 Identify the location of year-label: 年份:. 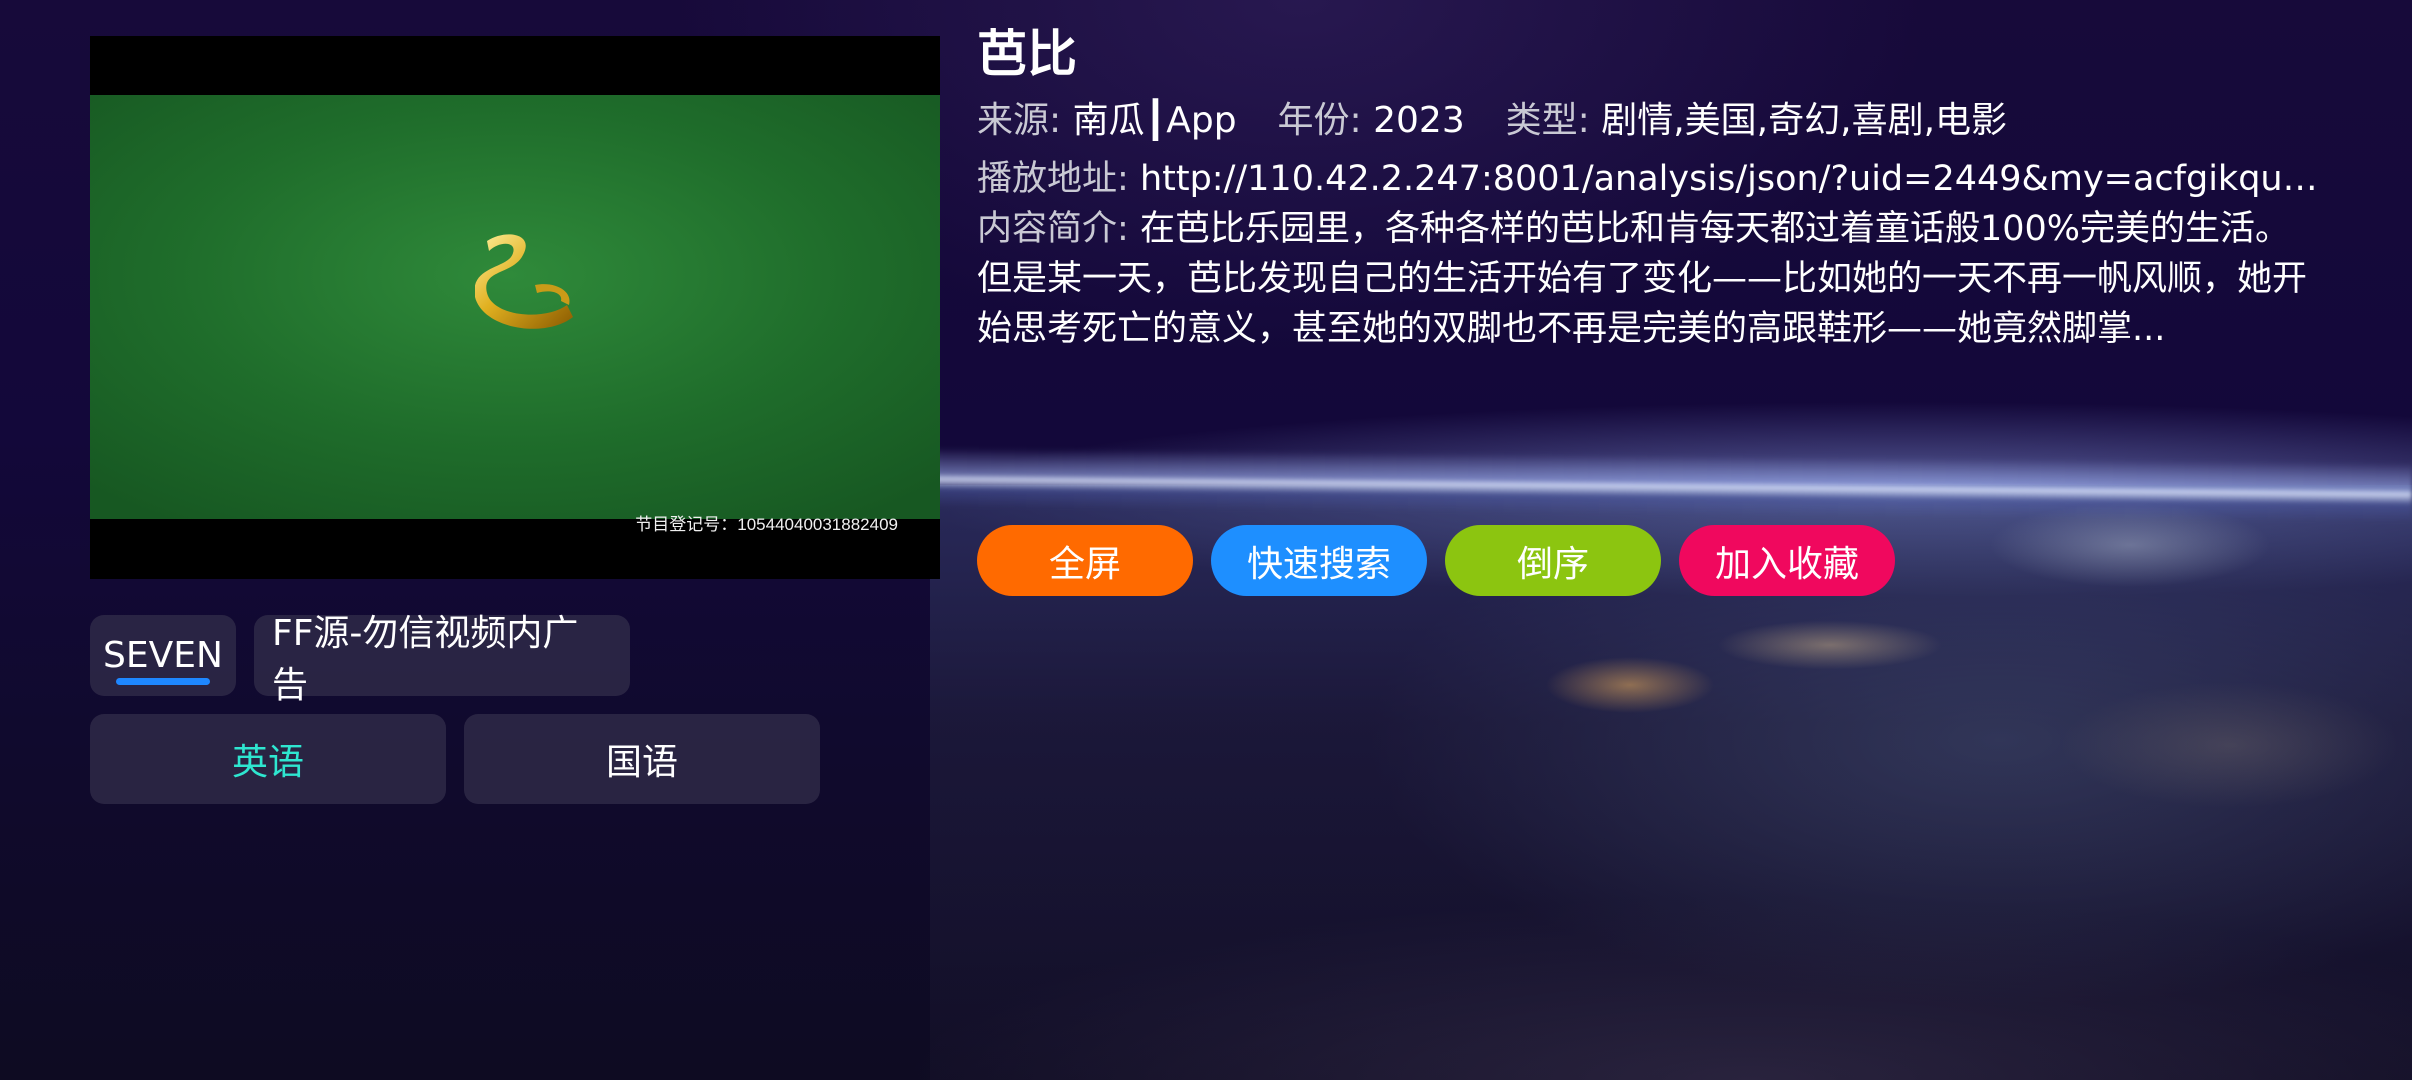
(1319, 120).